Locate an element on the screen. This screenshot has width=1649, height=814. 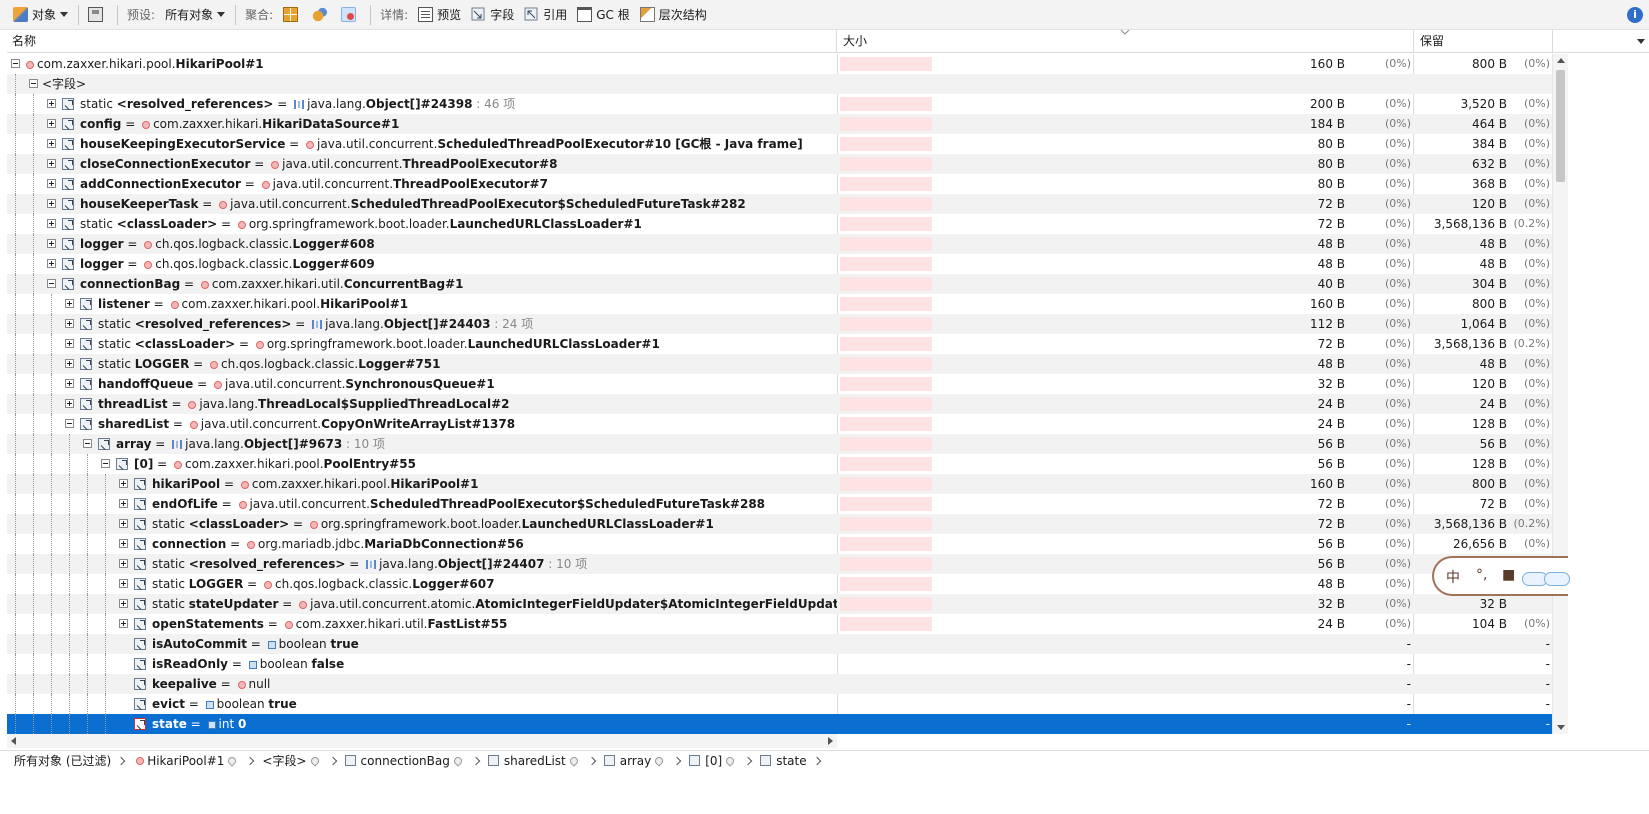
breadcrumb-item: connectionBag is located at coordinates (405, 761).